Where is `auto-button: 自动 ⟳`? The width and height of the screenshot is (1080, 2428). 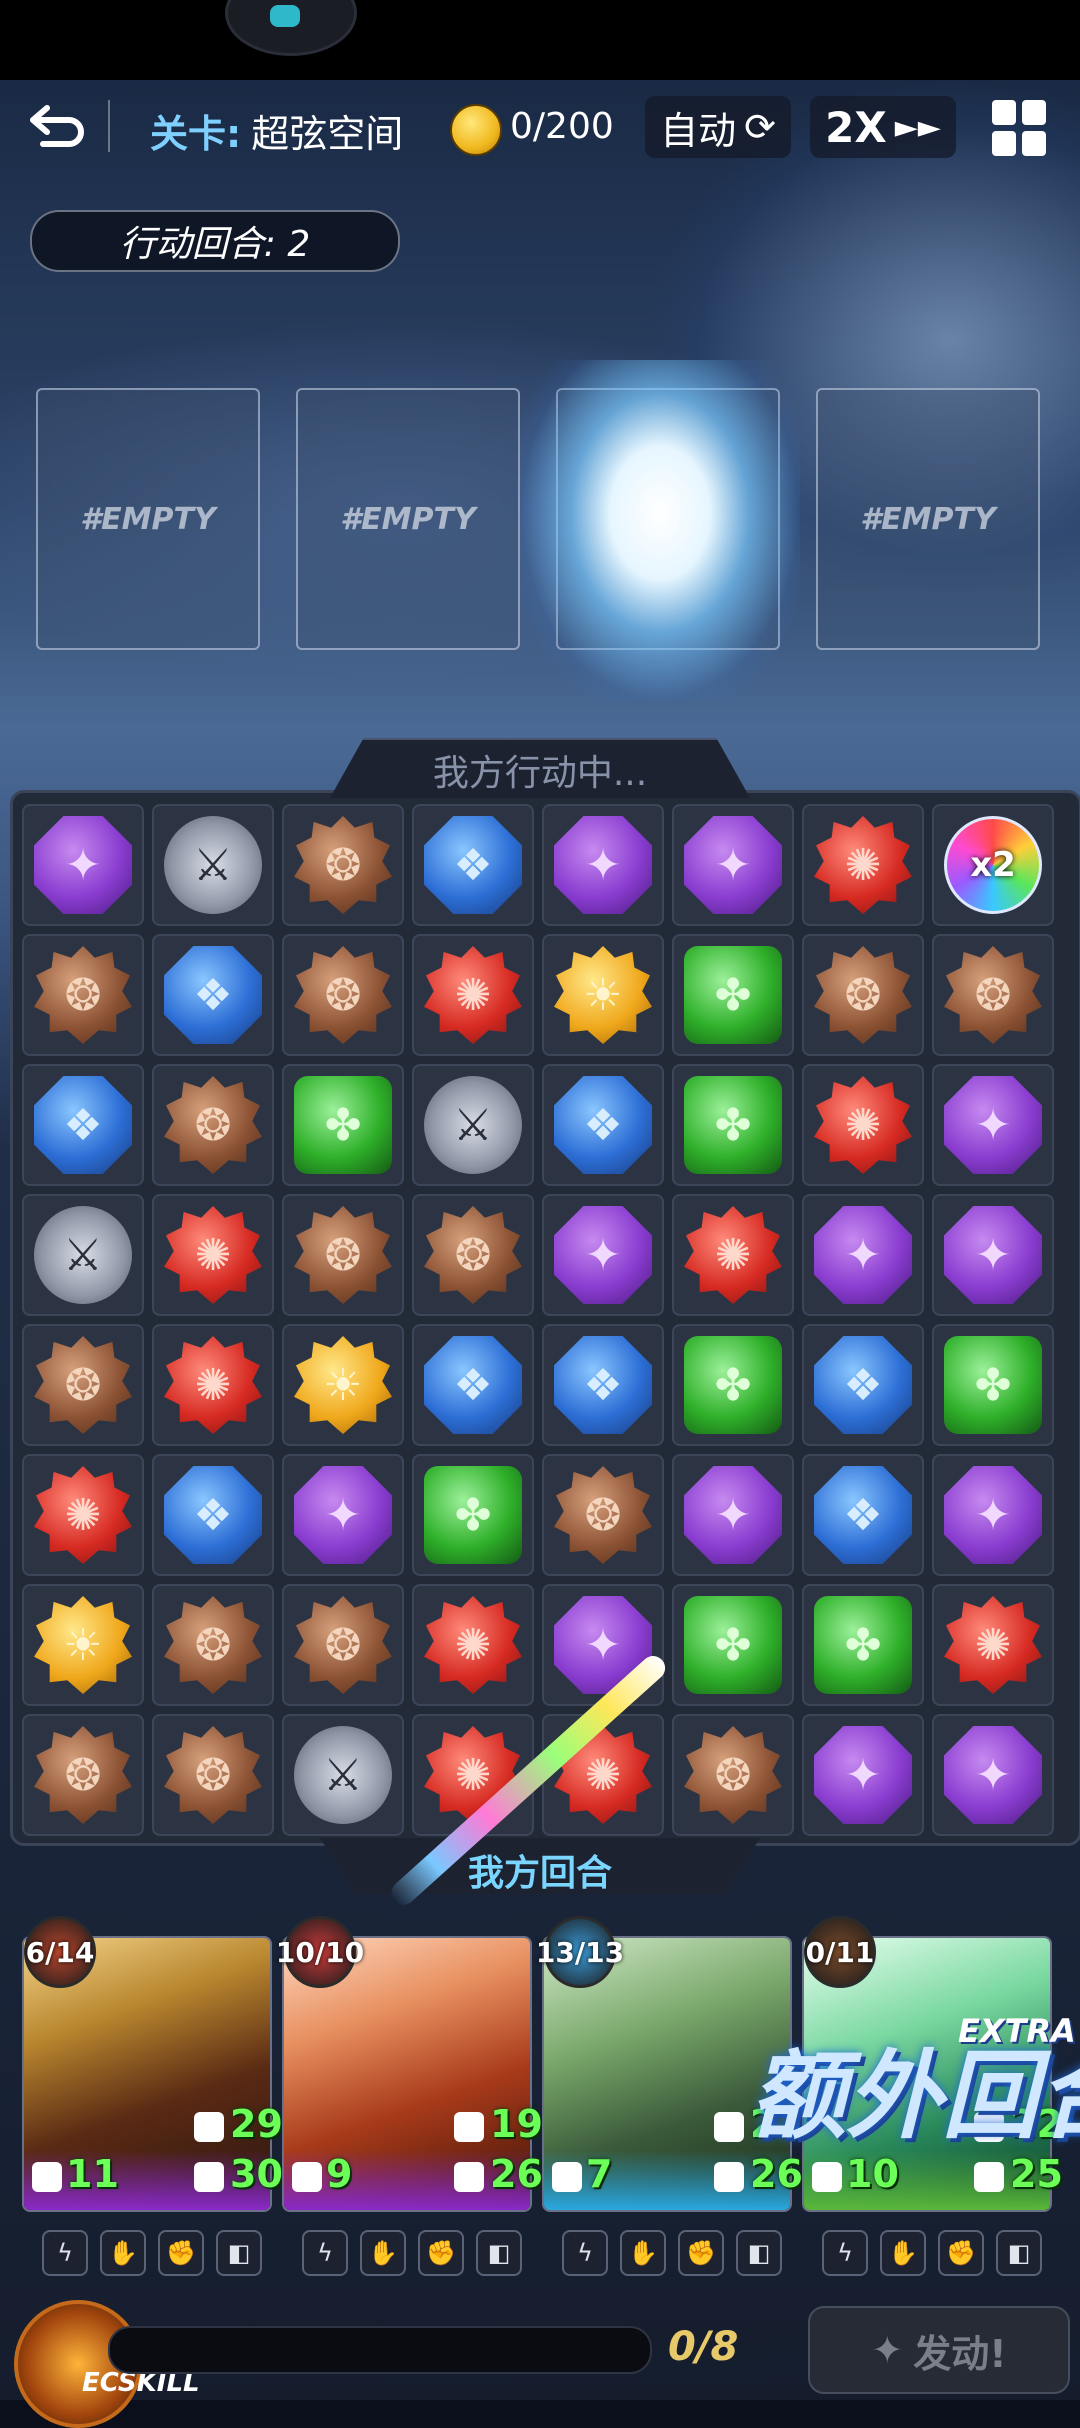
auto-button: 自动 ⟳ is located at coordinates (718, 127).